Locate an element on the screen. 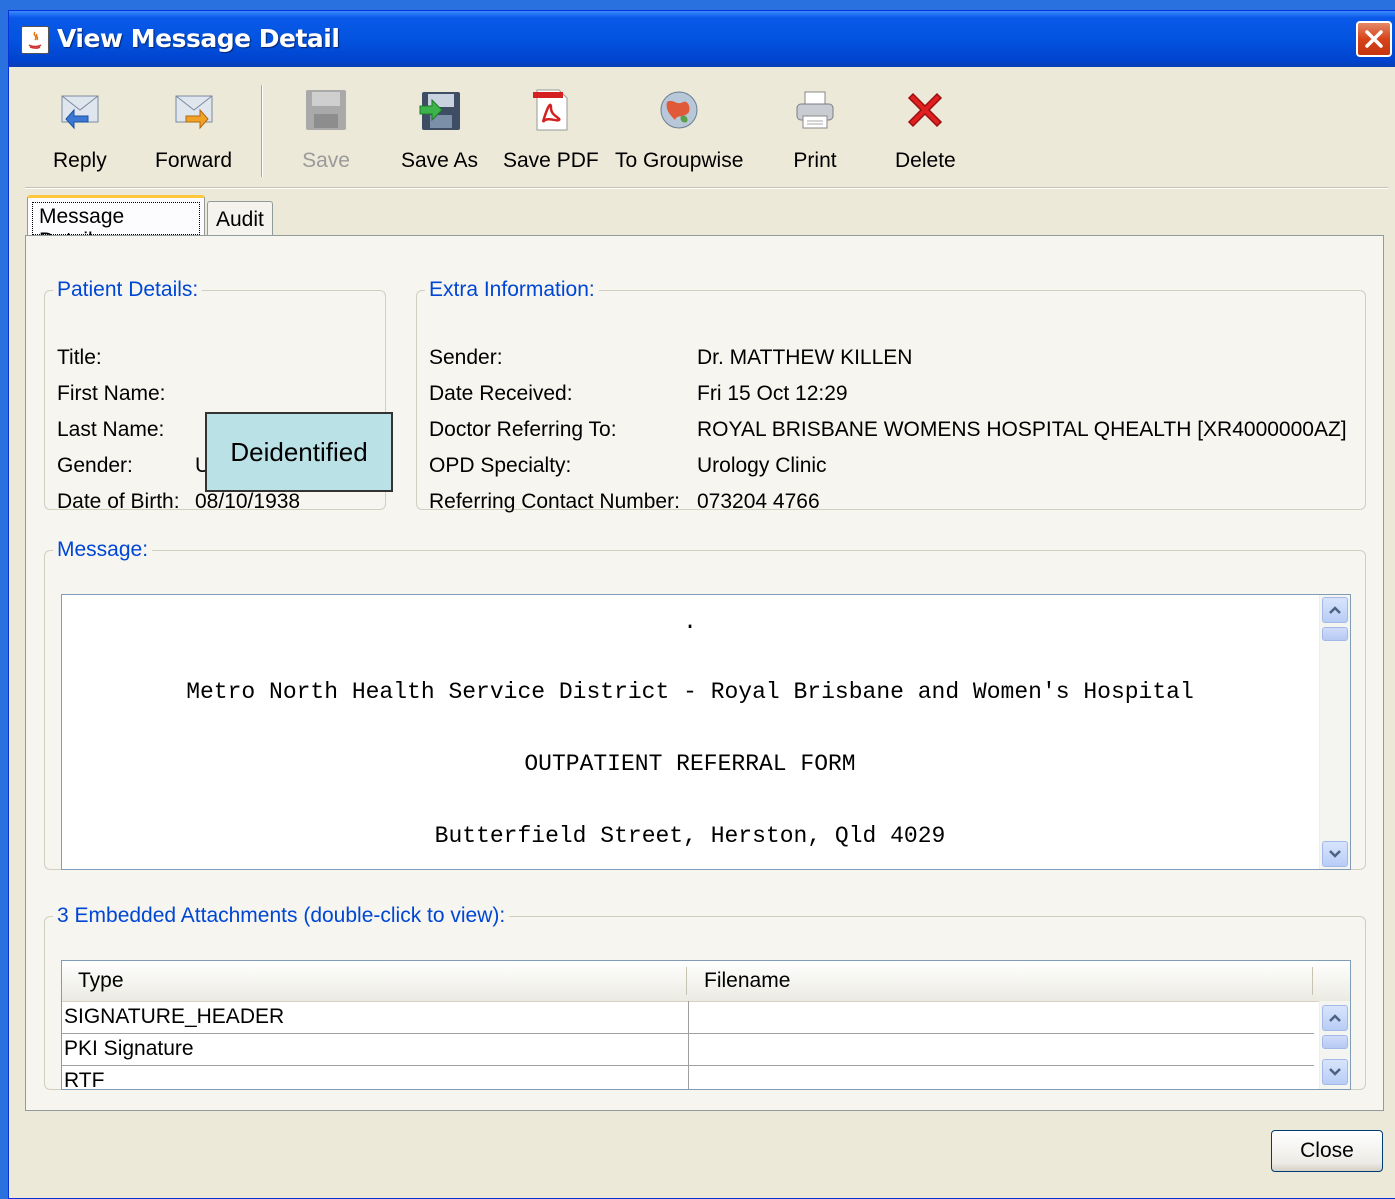 This screenshot has width=1395, height=1199. save-pdf-label: Save PDF is located at coordinates (551, 160).